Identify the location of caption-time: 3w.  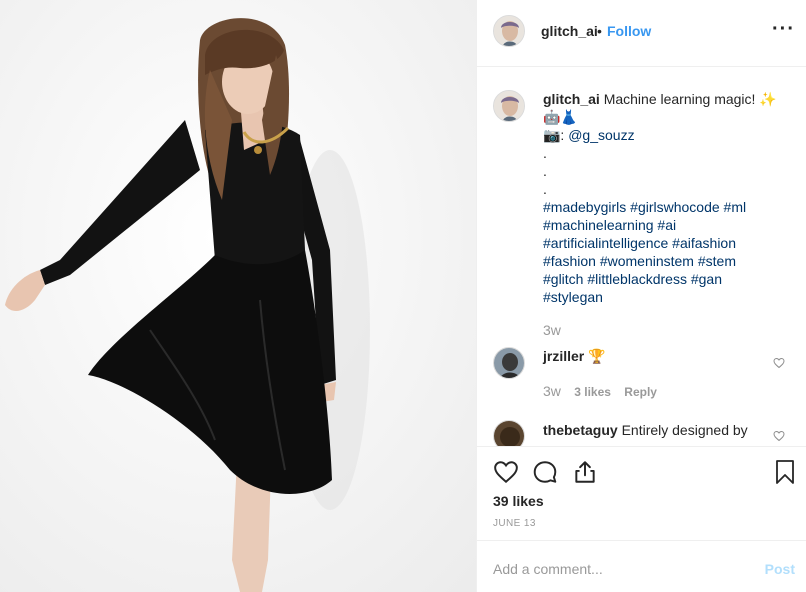
(552, 330).